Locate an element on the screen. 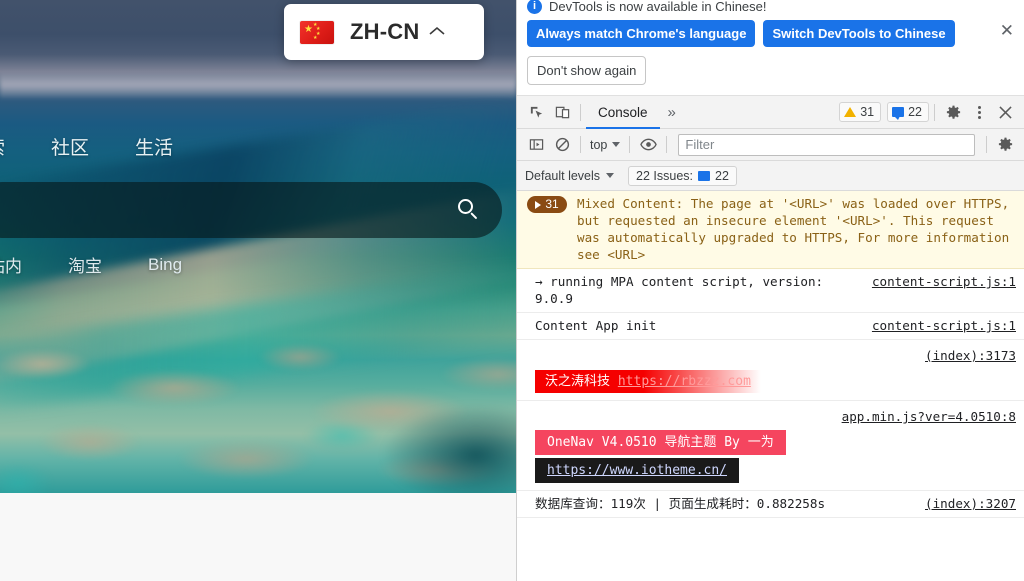 The width and height of the screenshot is (1024, 581). toolbar-divider is located at coordinates (580, 112).